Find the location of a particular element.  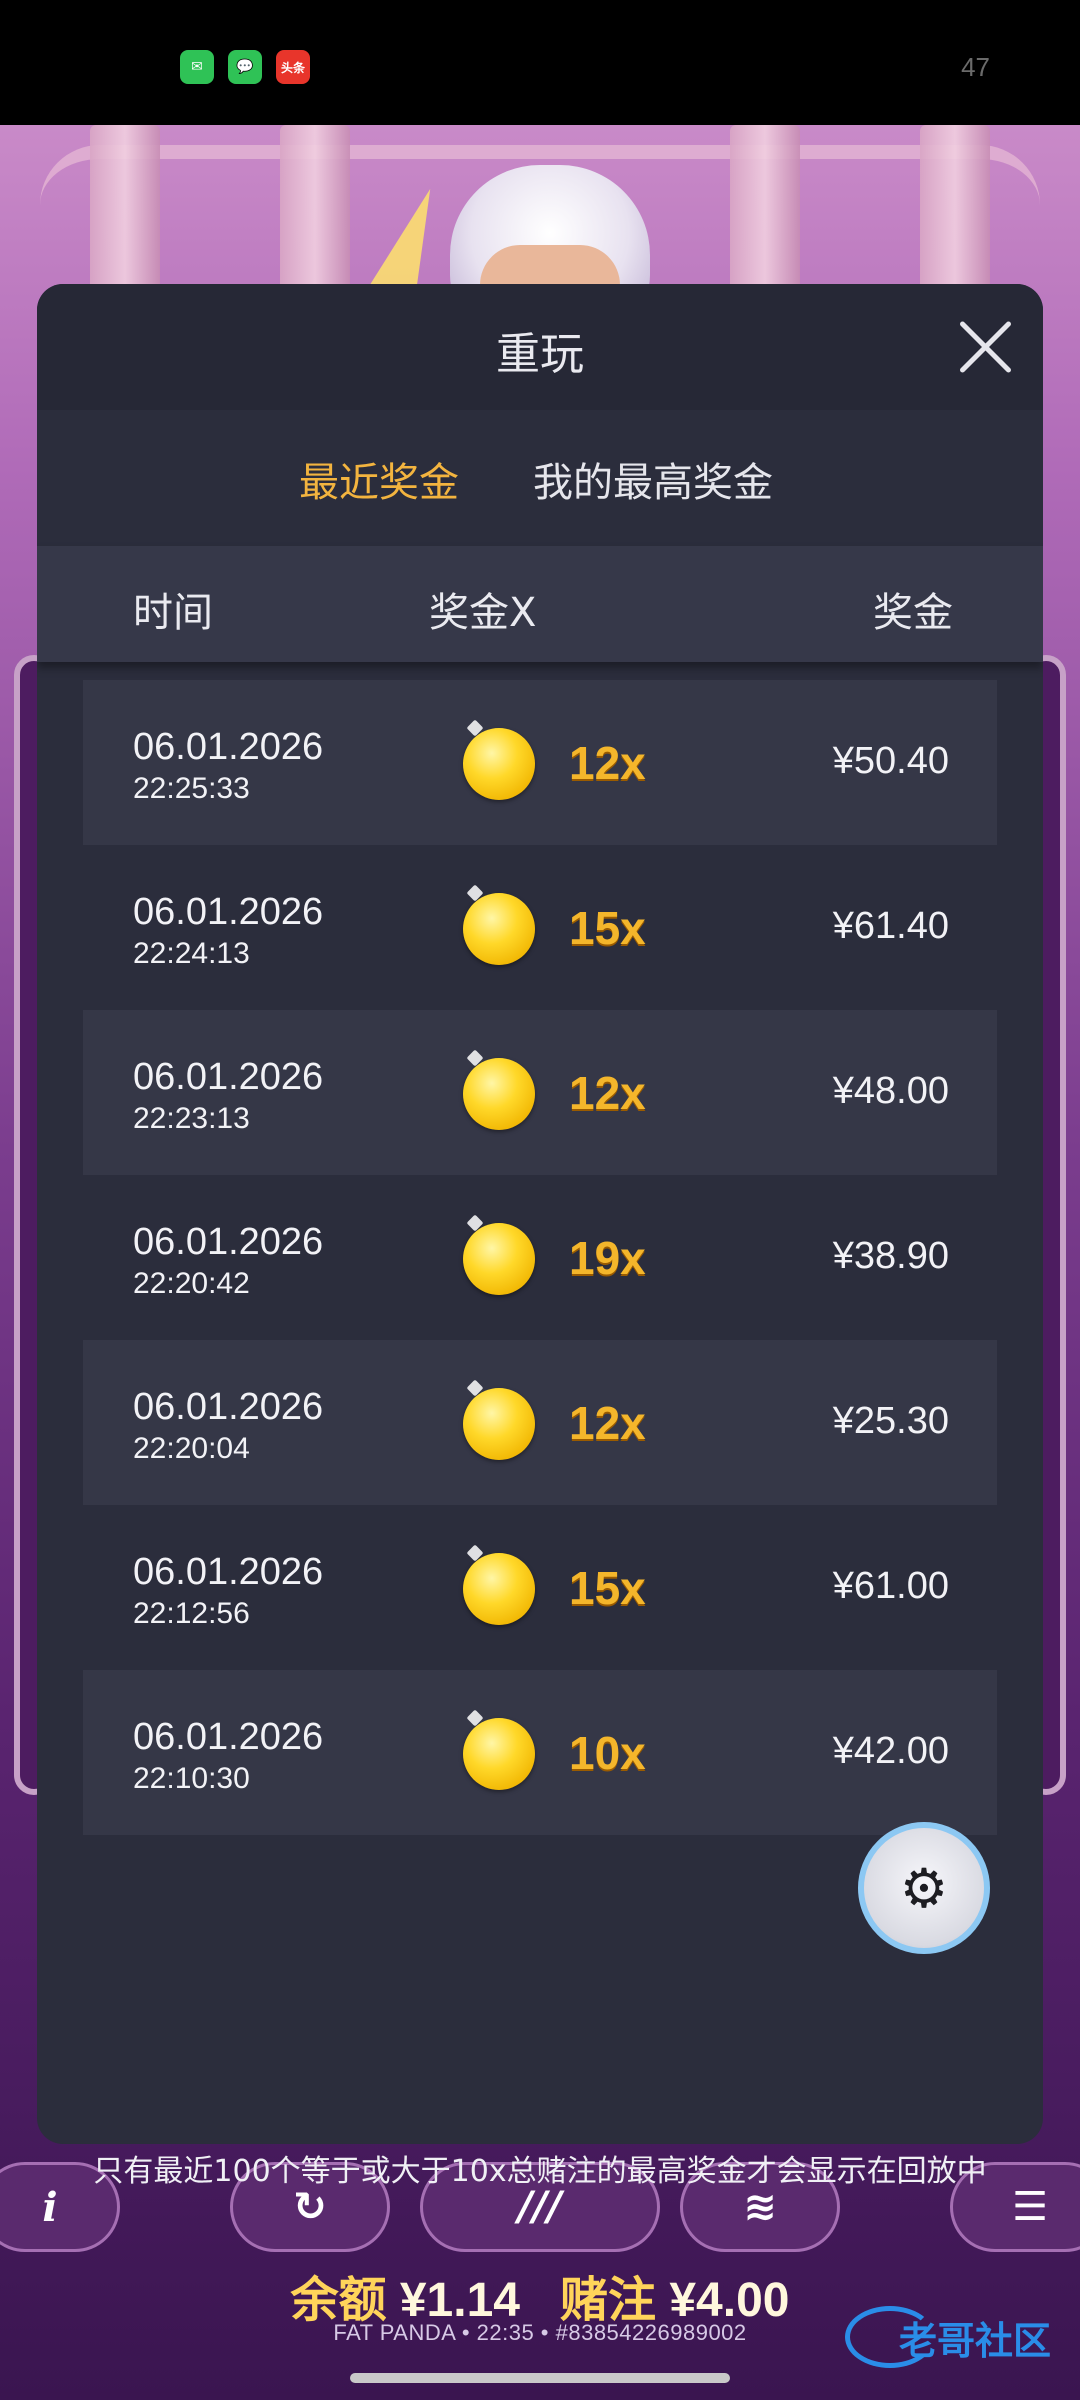

table-row: 06.01.2026 22:25:33 12x ¥50.40 is located at coordinates (540, 762).